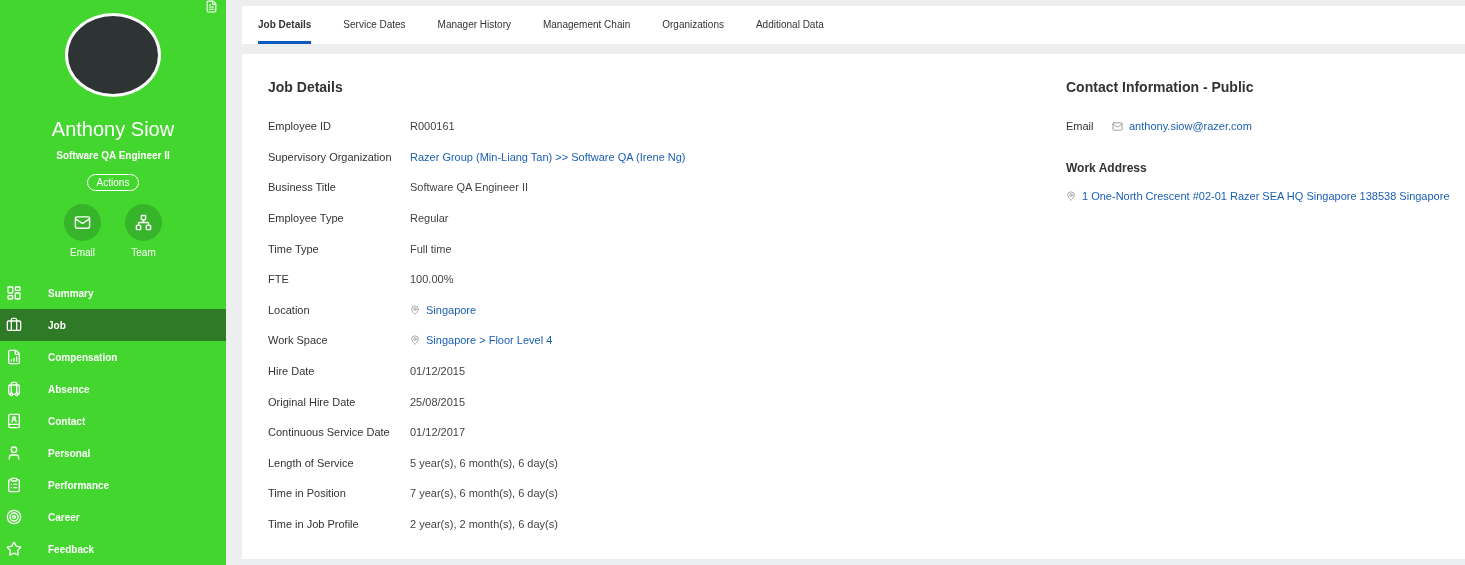 This screenshot has width=1465, height=565. Describe the element at coordinates (307, 493) in the screenshot. I see `field-label: Time in Position` at that location.